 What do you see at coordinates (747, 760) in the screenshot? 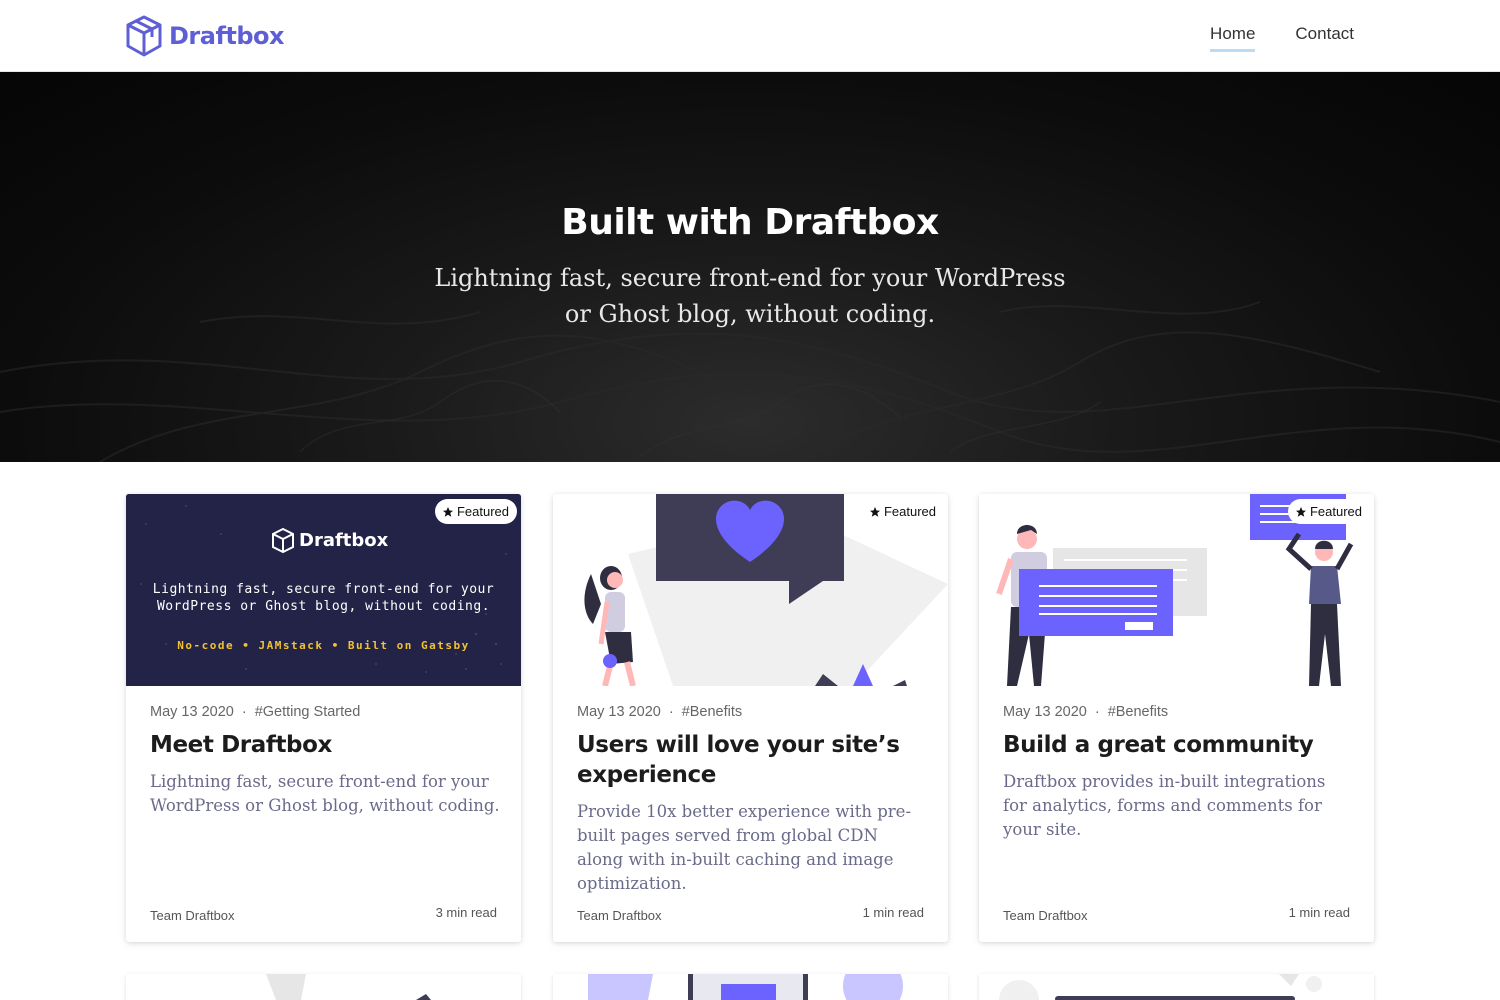
I see `post-title: Users will love your site’s experience` at bounding box center [747, 760].